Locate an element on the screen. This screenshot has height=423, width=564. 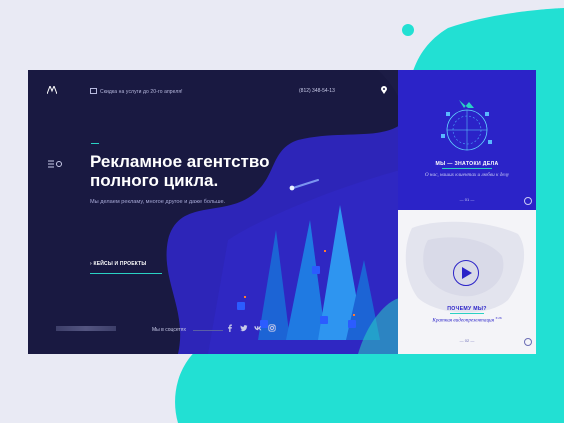
video-subtitle-text: Краткая видеопрезентация is located at coordinates (463, 320).